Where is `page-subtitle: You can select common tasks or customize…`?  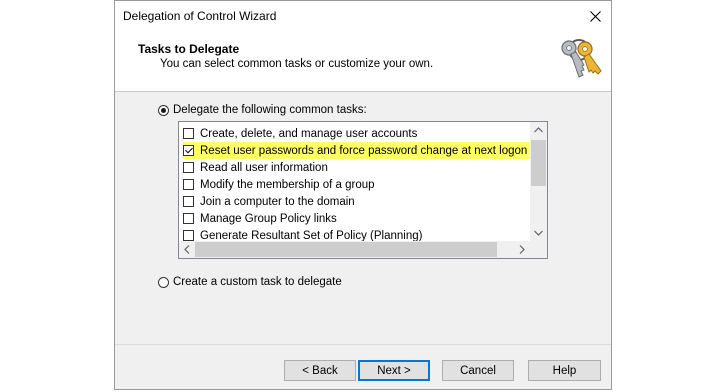
page-subtitle: You can select common tasks or customize… is located at coordinates (297, 64).